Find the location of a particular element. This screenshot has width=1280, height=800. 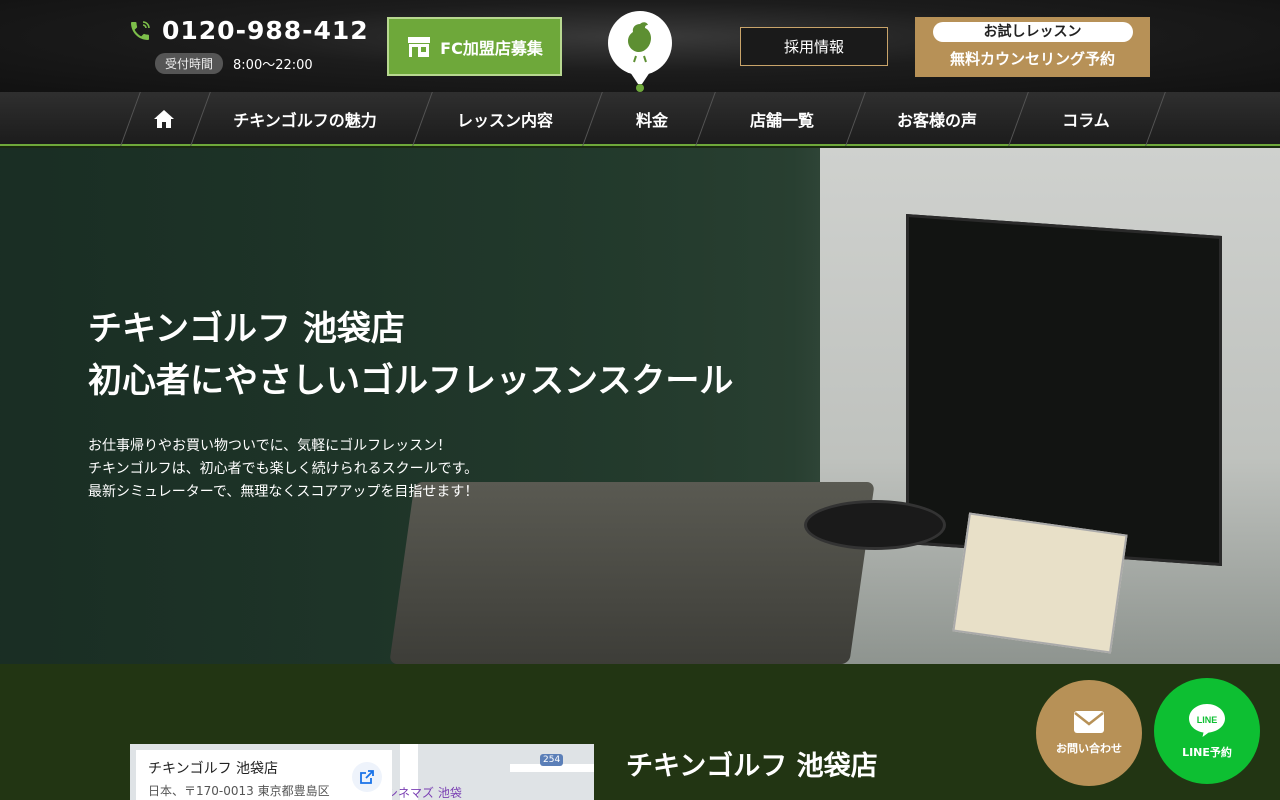

nav-item-column: コラム is located at coordinates (1086, 119).